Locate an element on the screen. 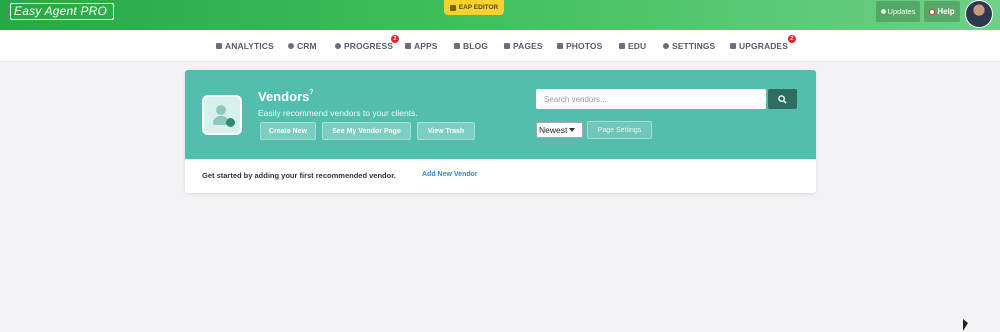 The image size is (1000, 332). apps-icon is located at coordinates (408, 46).